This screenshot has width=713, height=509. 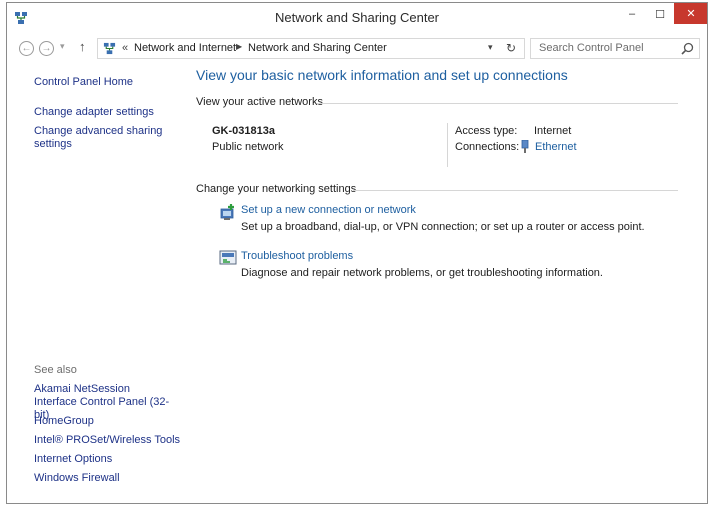 I want to click on intel-proset-wireless-link: Intel® PROSet/Wireless Tools, so click(x=107, y=440).